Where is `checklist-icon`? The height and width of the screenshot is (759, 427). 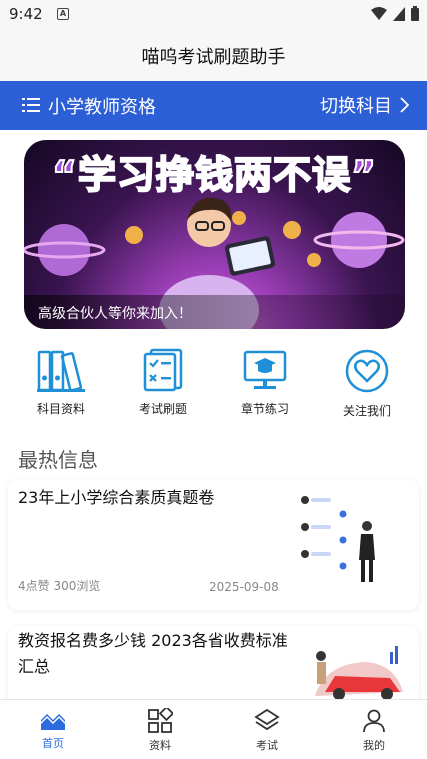 checklist-icon is located at coordinates (163, 370).